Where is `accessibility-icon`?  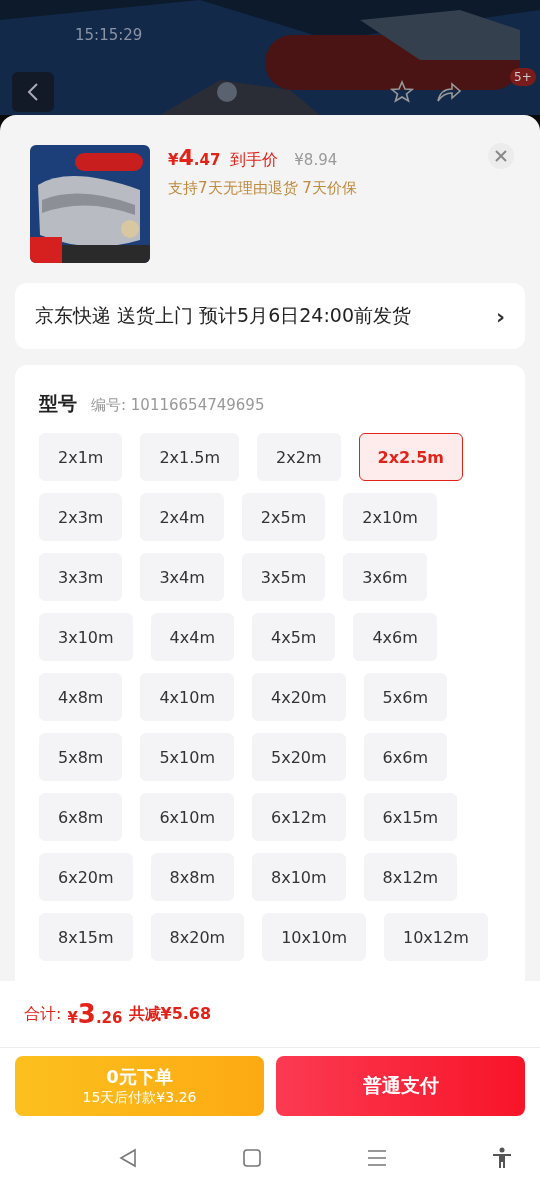
accessibility-icon is located at coordinates (502, 1158).